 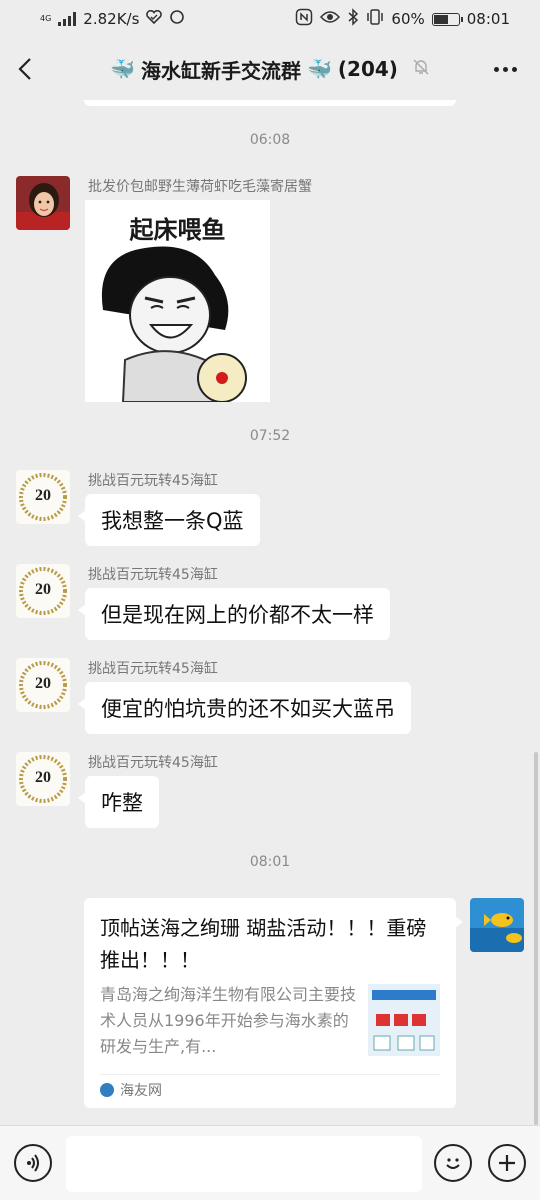 I want to click on voice-button, so click(x=33, y=1163).